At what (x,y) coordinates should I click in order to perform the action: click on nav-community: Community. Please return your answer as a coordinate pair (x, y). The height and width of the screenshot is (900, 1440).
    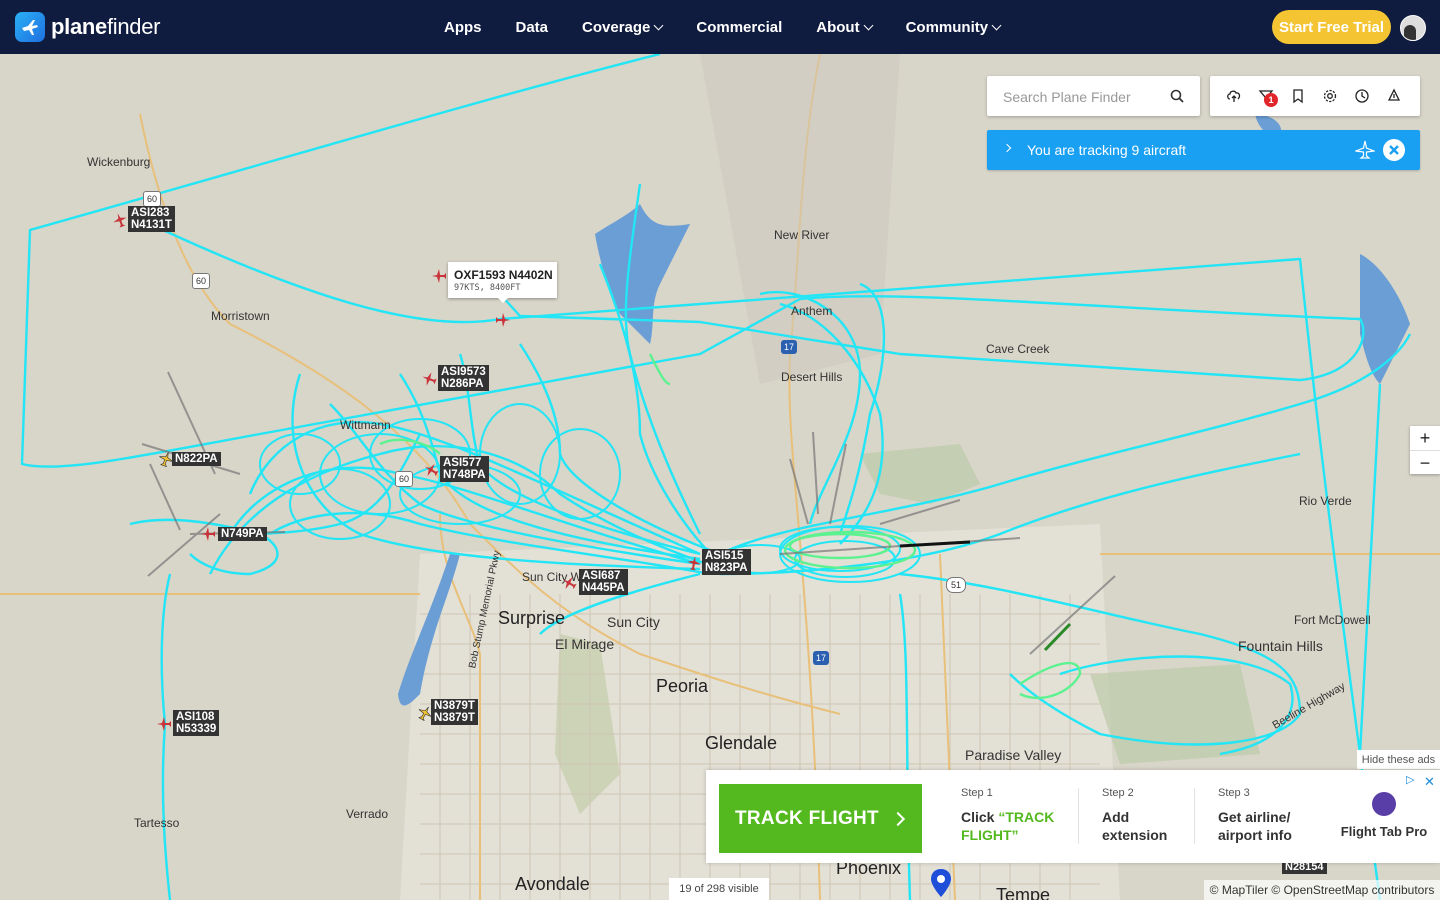
    Looking at the image, I should click on (954, 27).